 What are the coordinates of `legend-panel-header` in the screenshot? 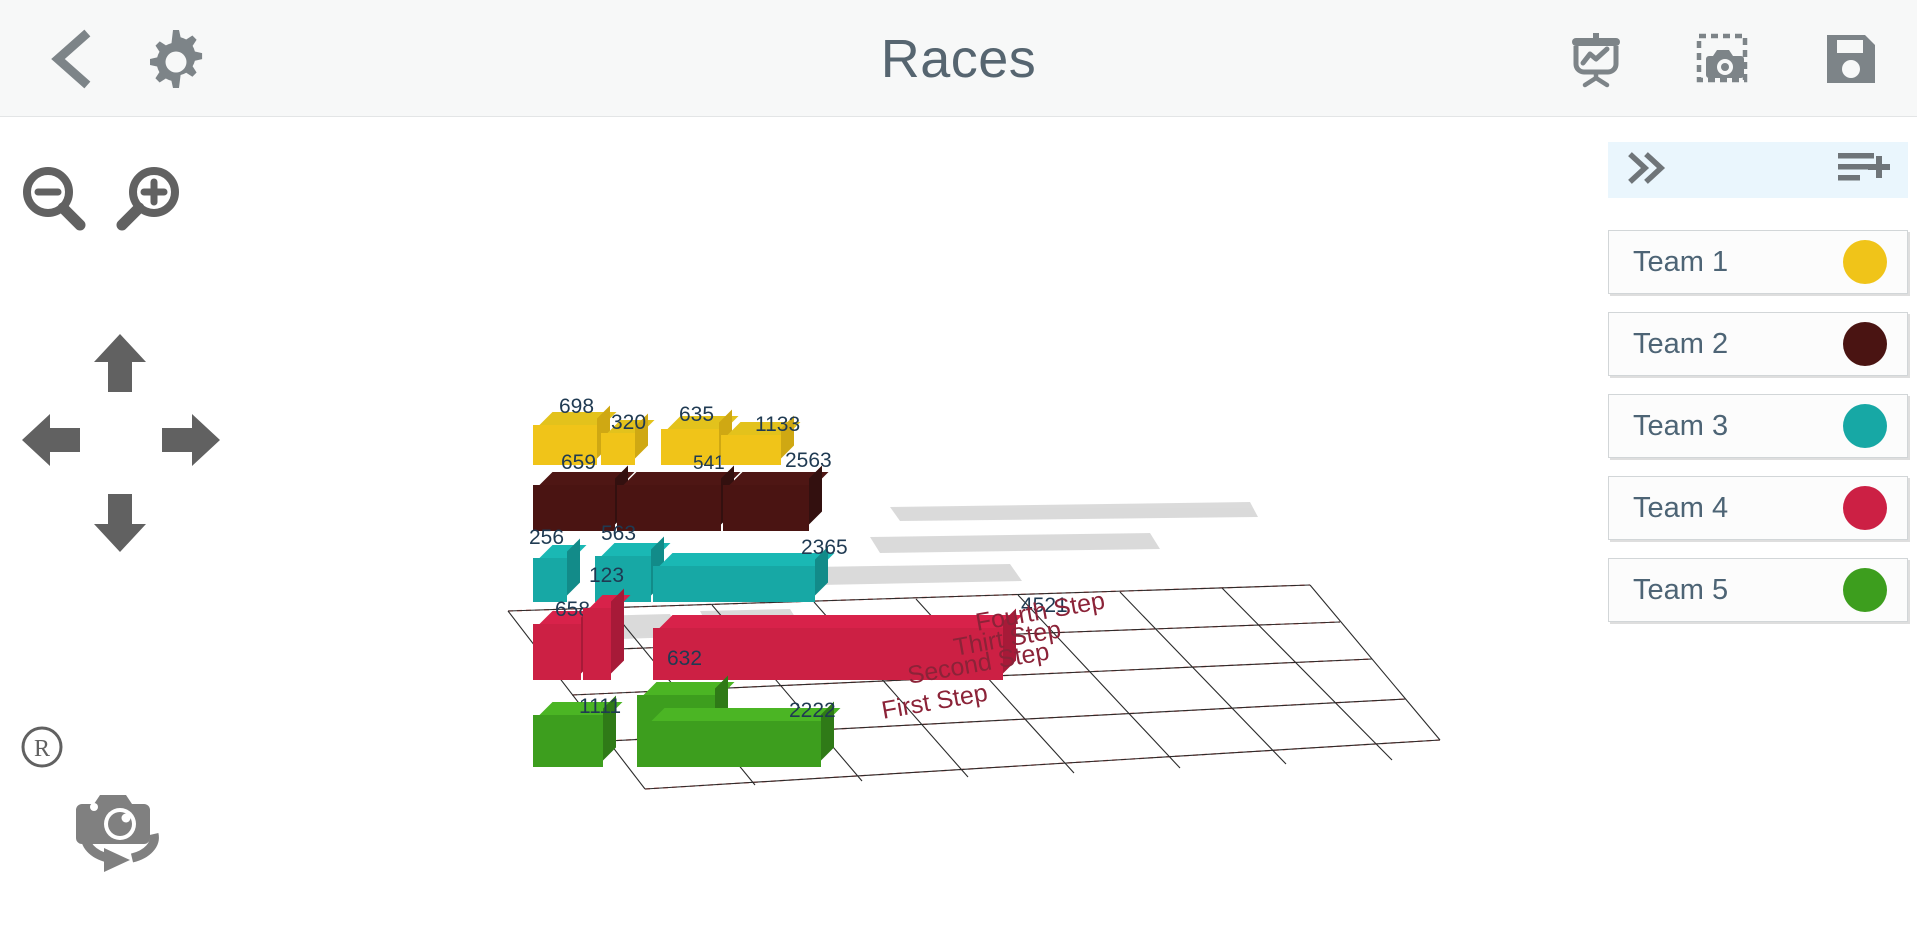 It's located at (1758, 170).